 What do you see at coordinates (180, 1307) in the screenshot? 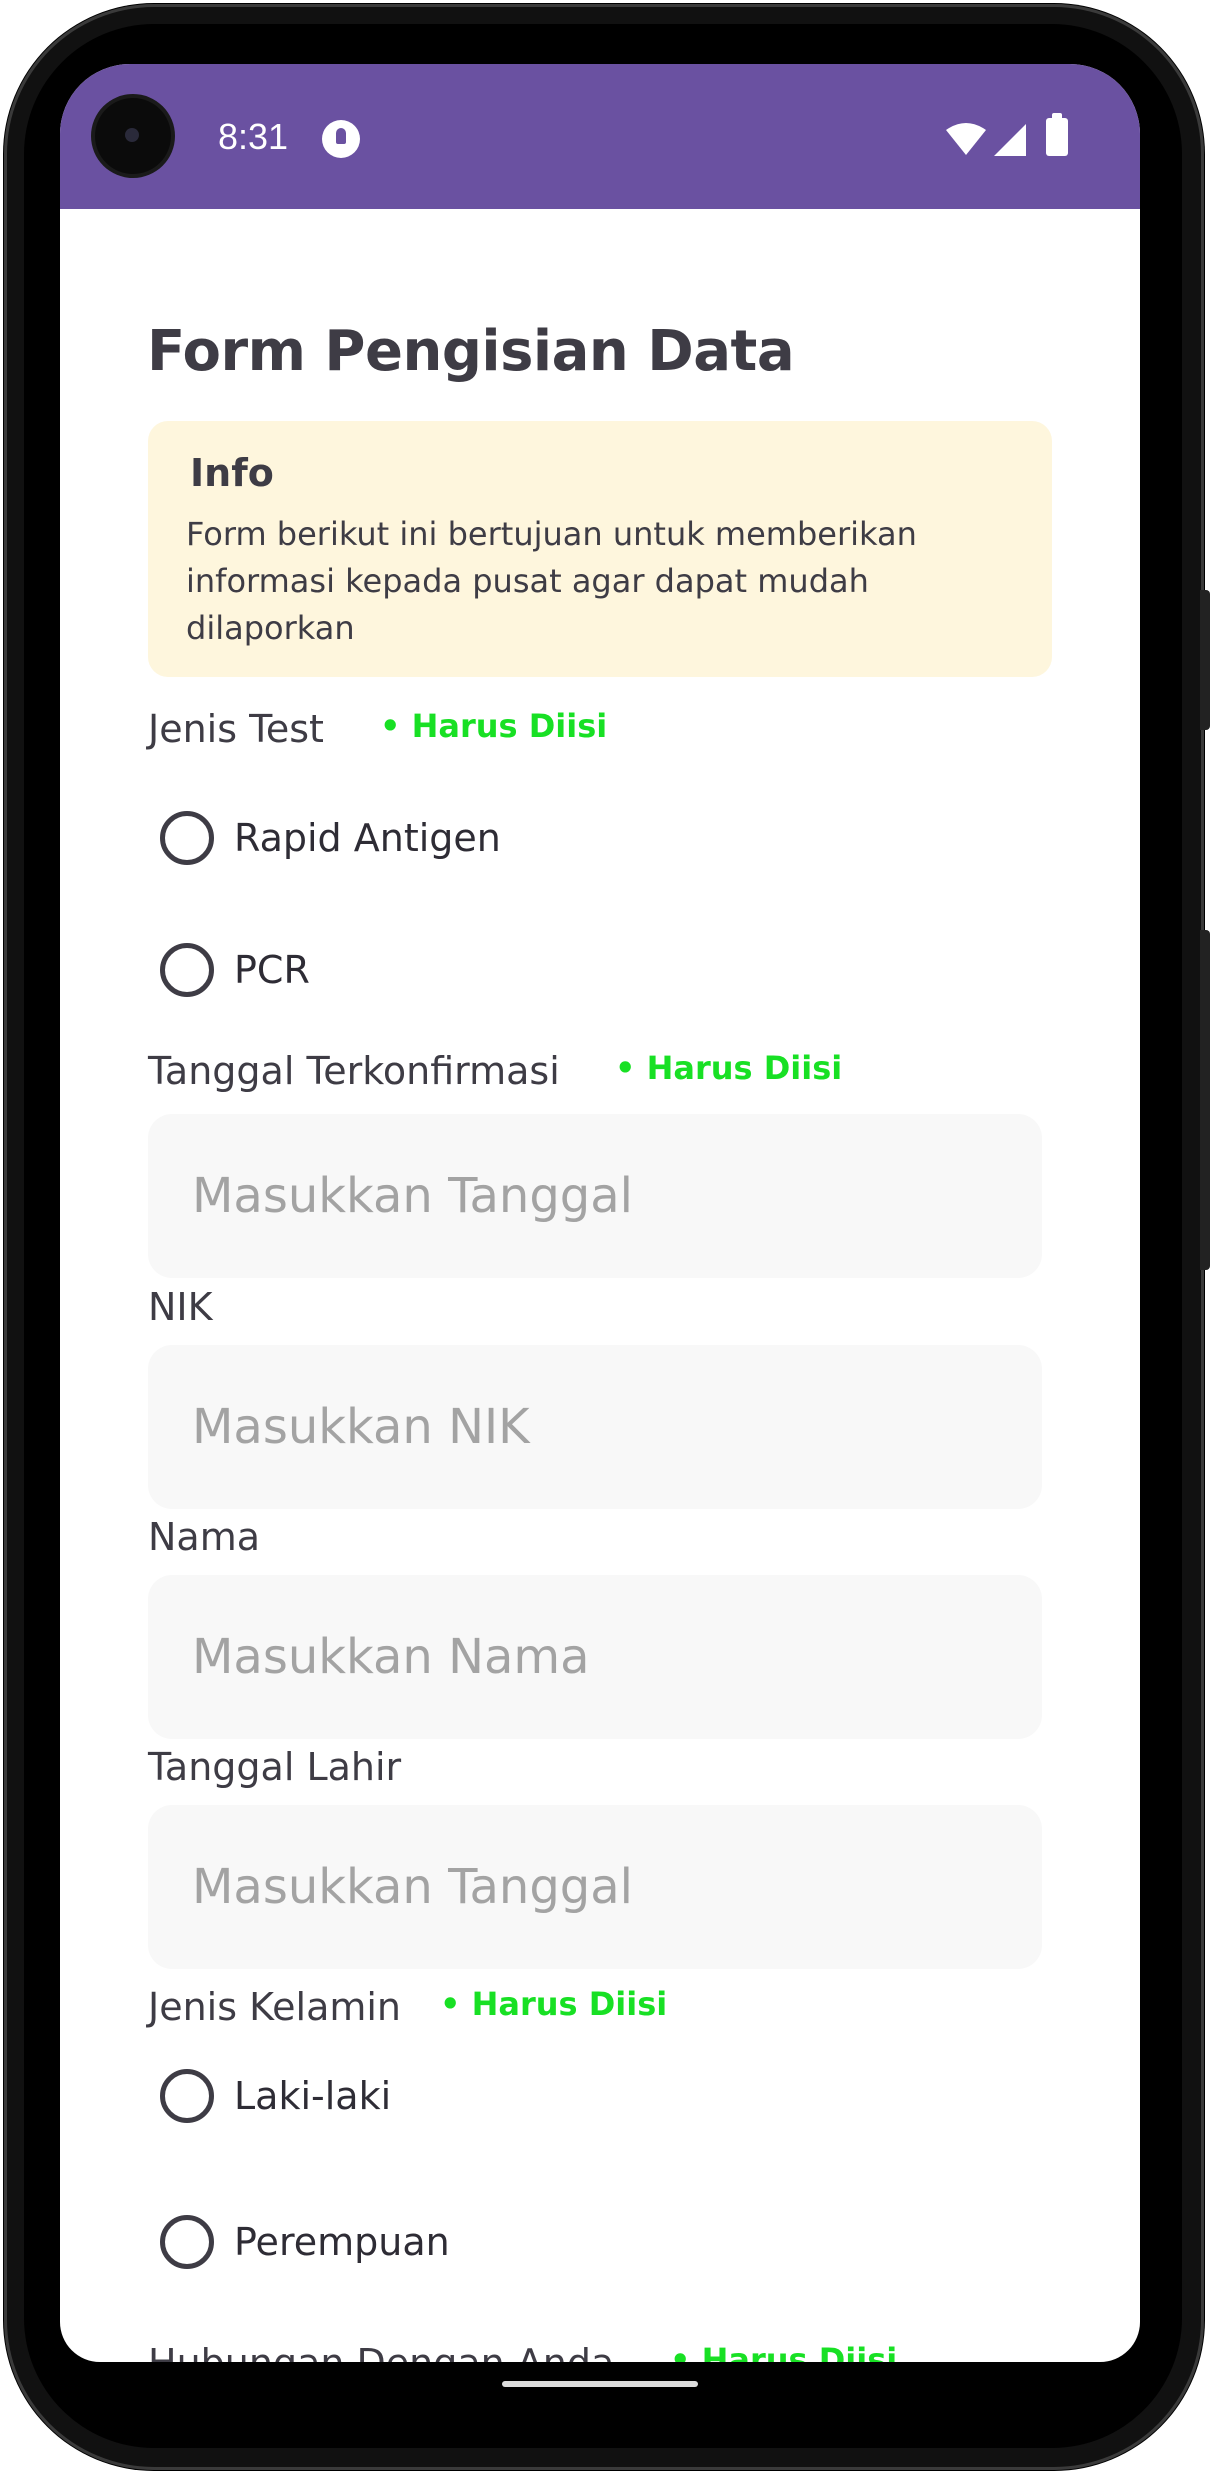
I see `nik-label: NIK` at bounding box center [180, 1307].